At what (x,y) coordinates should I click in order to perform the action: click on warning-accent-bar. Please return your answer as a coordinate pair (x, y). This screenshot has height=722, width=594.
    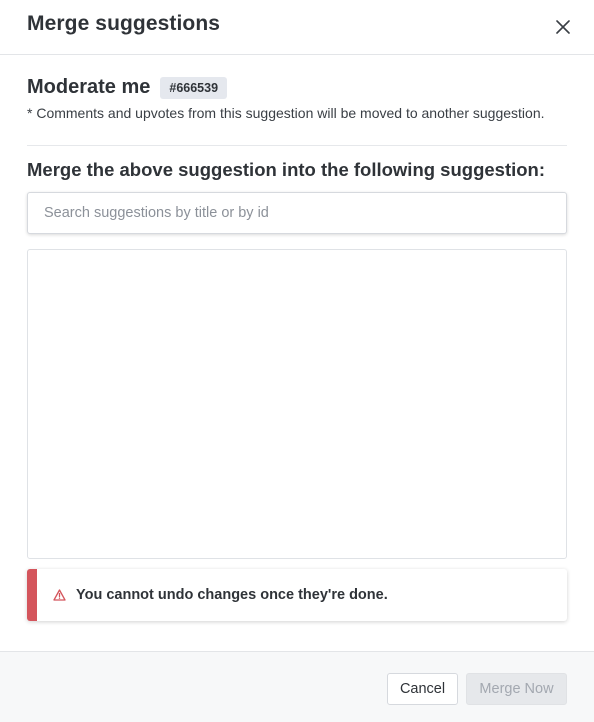
    Looking at the image, I should click on (32, 595).